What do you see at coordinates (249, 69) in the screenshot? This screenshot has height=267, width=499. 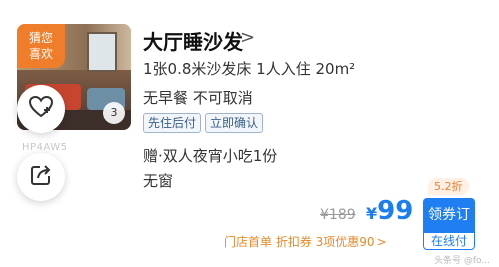 I see `bed-info: 1张0.8米沙发床 1人入住 20m²` at bounding box center [249, 69].